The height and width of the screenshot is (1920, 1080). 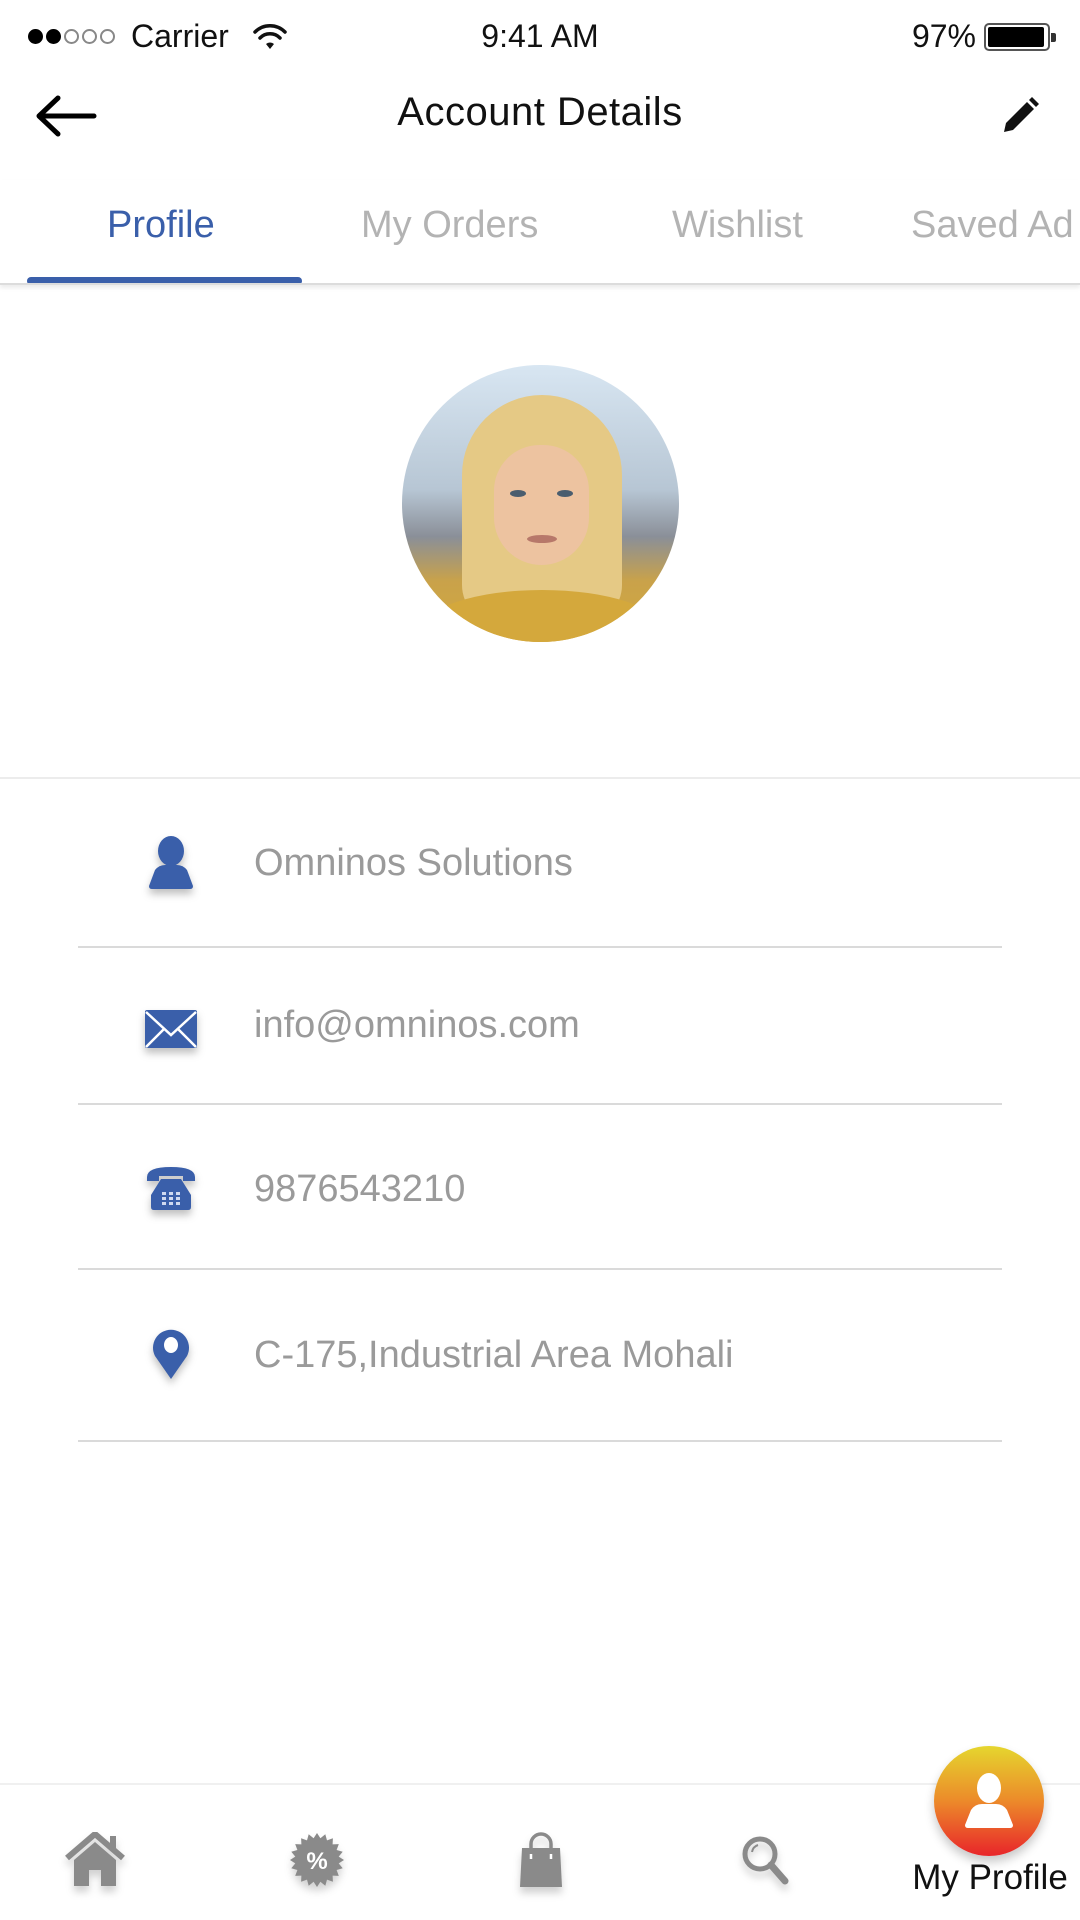 I want to click on tab-bar: Profile My Orders Wishlist Saved Ad, so click(x=540, y=232).